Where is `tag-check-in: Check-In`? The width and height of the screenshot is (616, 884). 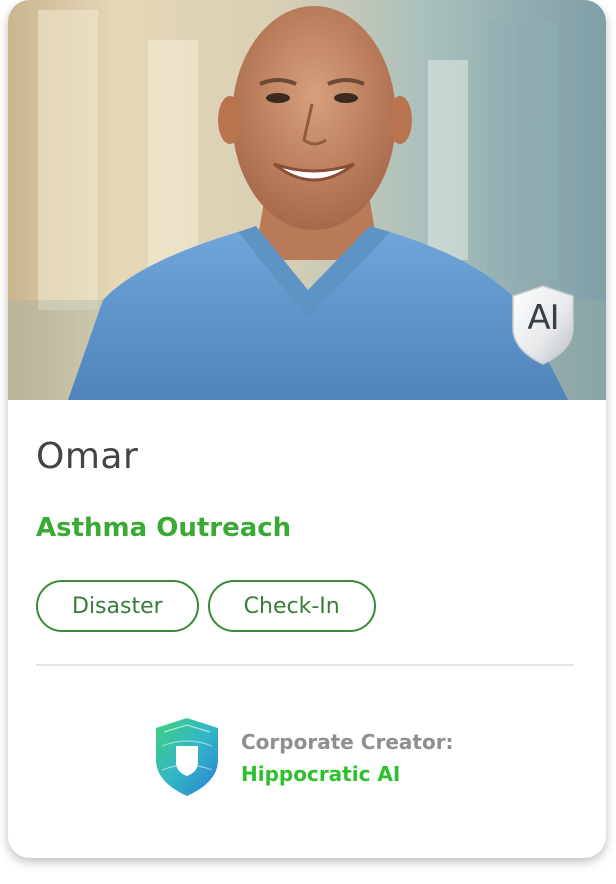
tag-check-in: Check-In is located at coordinates (291, 606).